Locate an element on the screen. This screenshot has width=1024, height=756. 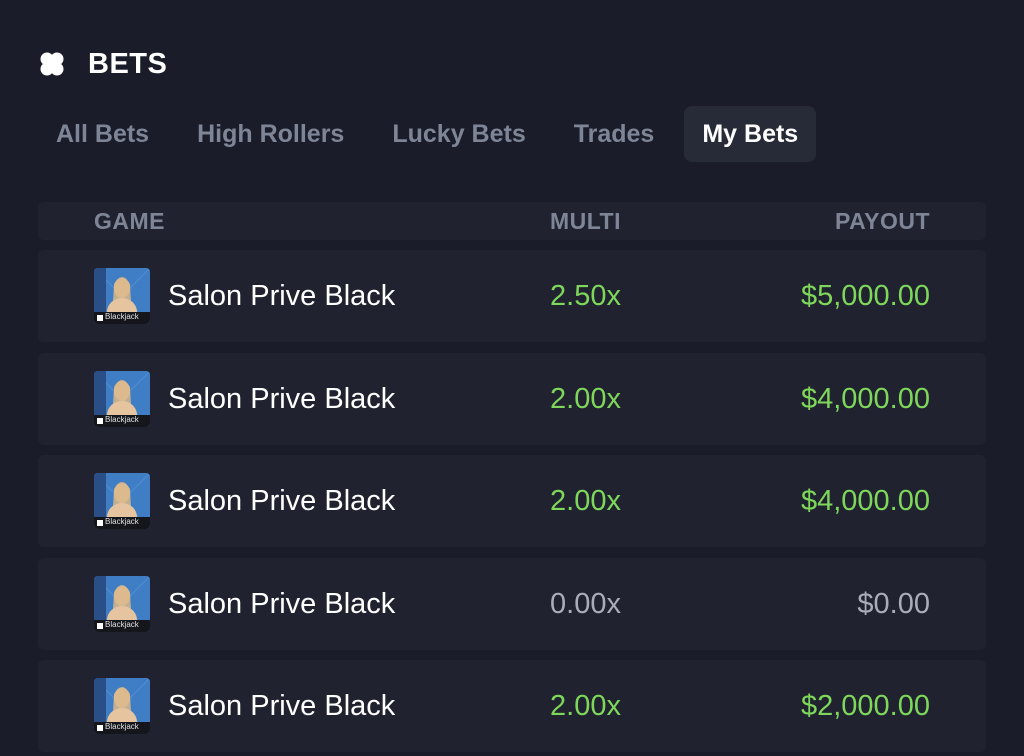
tab-lucky-bets: Lucky Bets is located at coordinates (458, 134).